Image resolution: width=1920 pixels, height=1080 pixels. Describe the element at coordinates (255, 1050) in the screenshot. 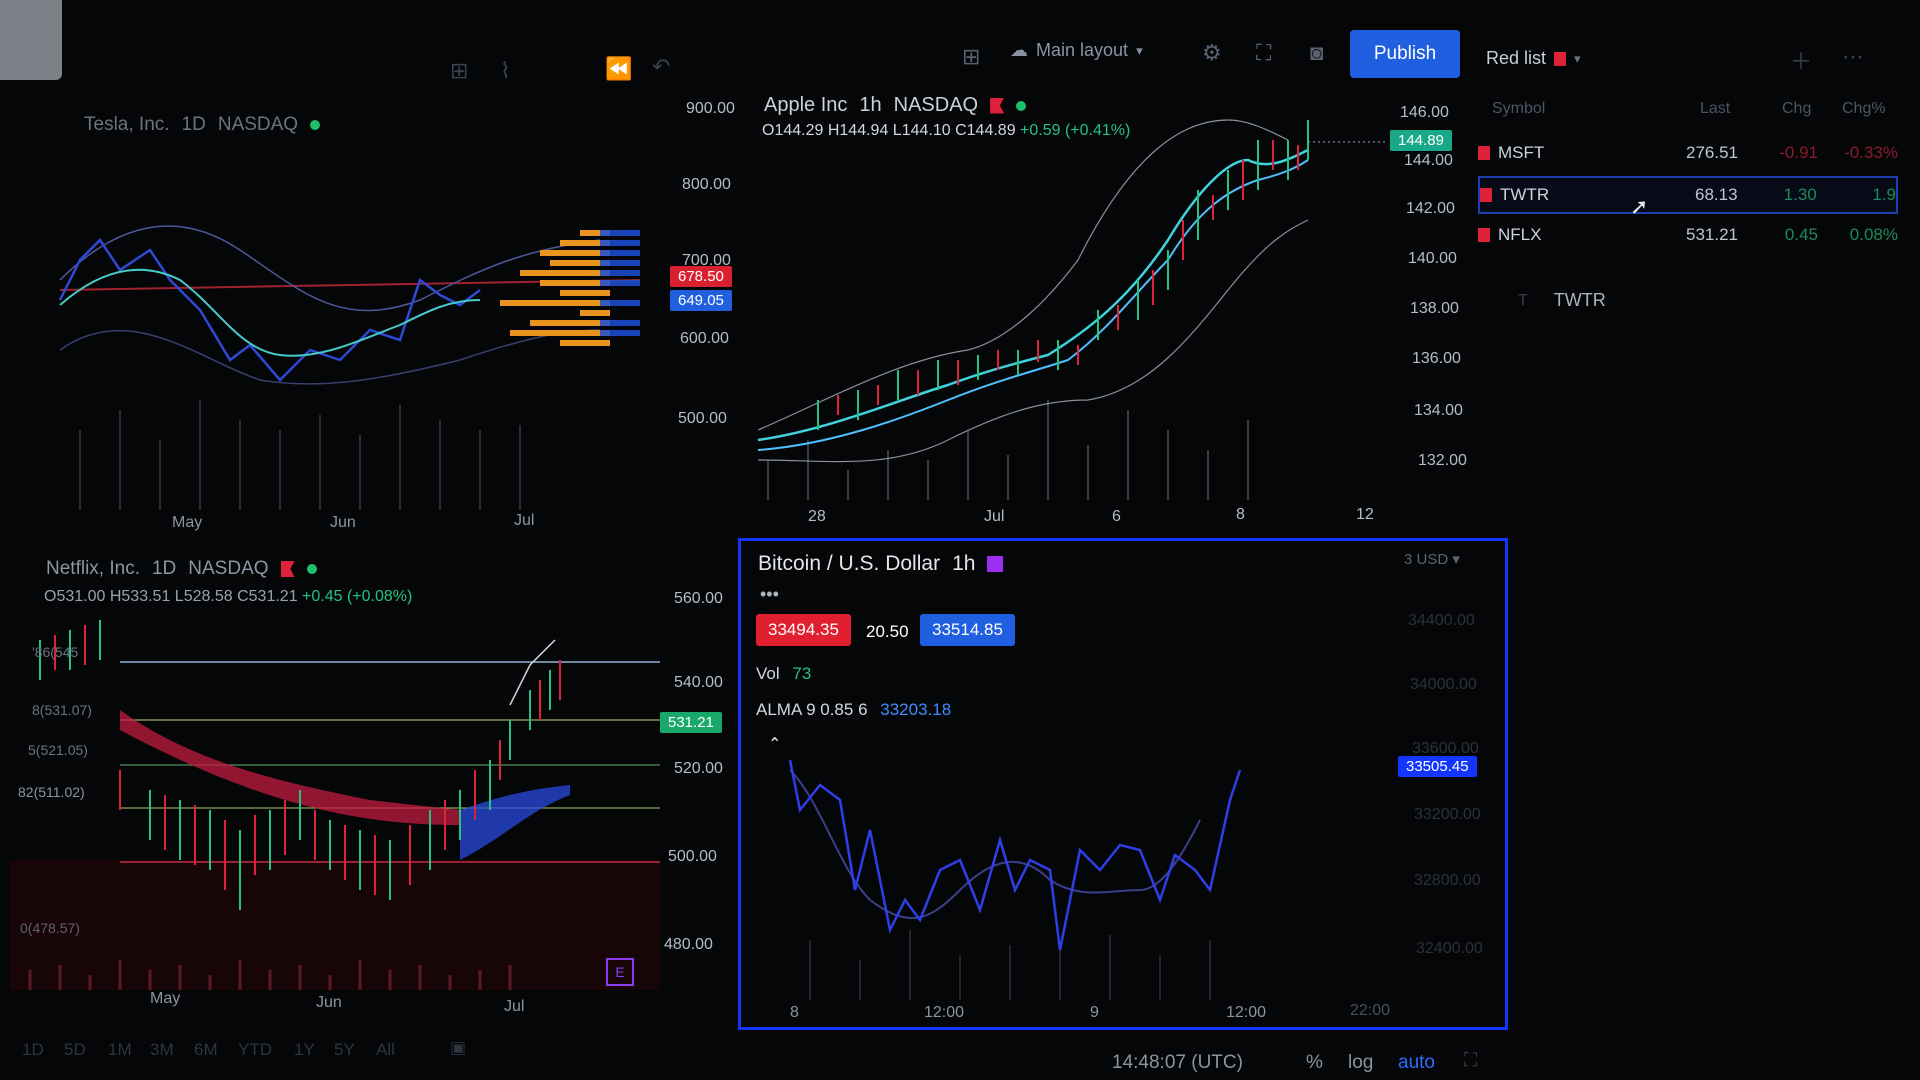

I see `timeframe-ytd: YTD` at that location.